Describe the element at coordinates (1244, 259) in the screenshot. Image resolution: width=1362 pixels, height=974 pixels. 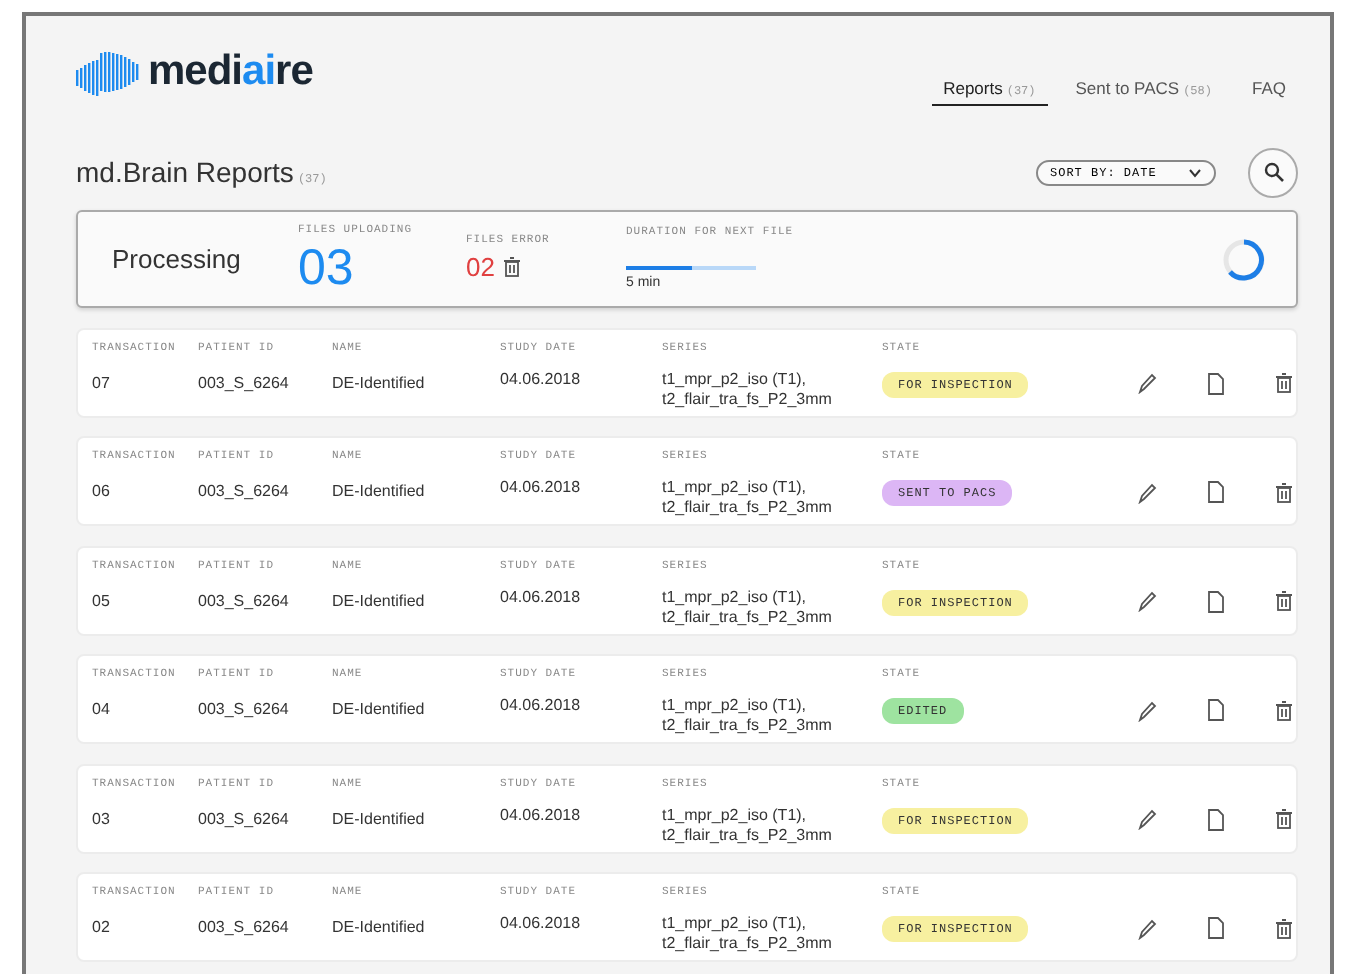
I see `spinner-icon` at that location.